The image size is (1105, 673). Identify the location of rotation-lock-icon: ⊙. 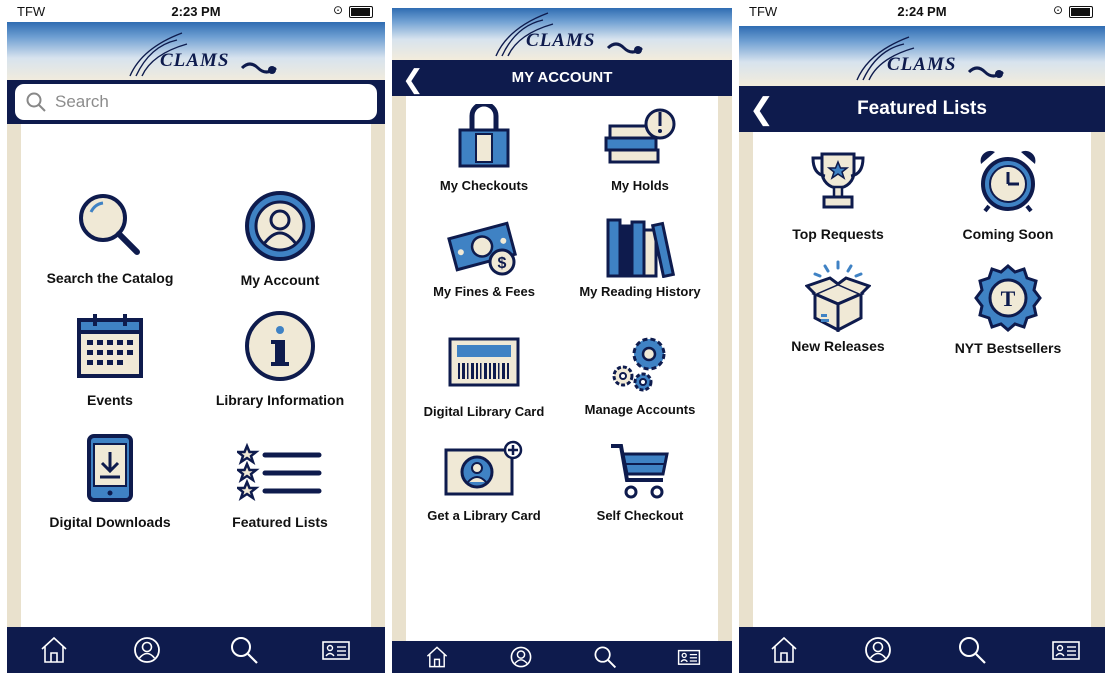
(337, 10).